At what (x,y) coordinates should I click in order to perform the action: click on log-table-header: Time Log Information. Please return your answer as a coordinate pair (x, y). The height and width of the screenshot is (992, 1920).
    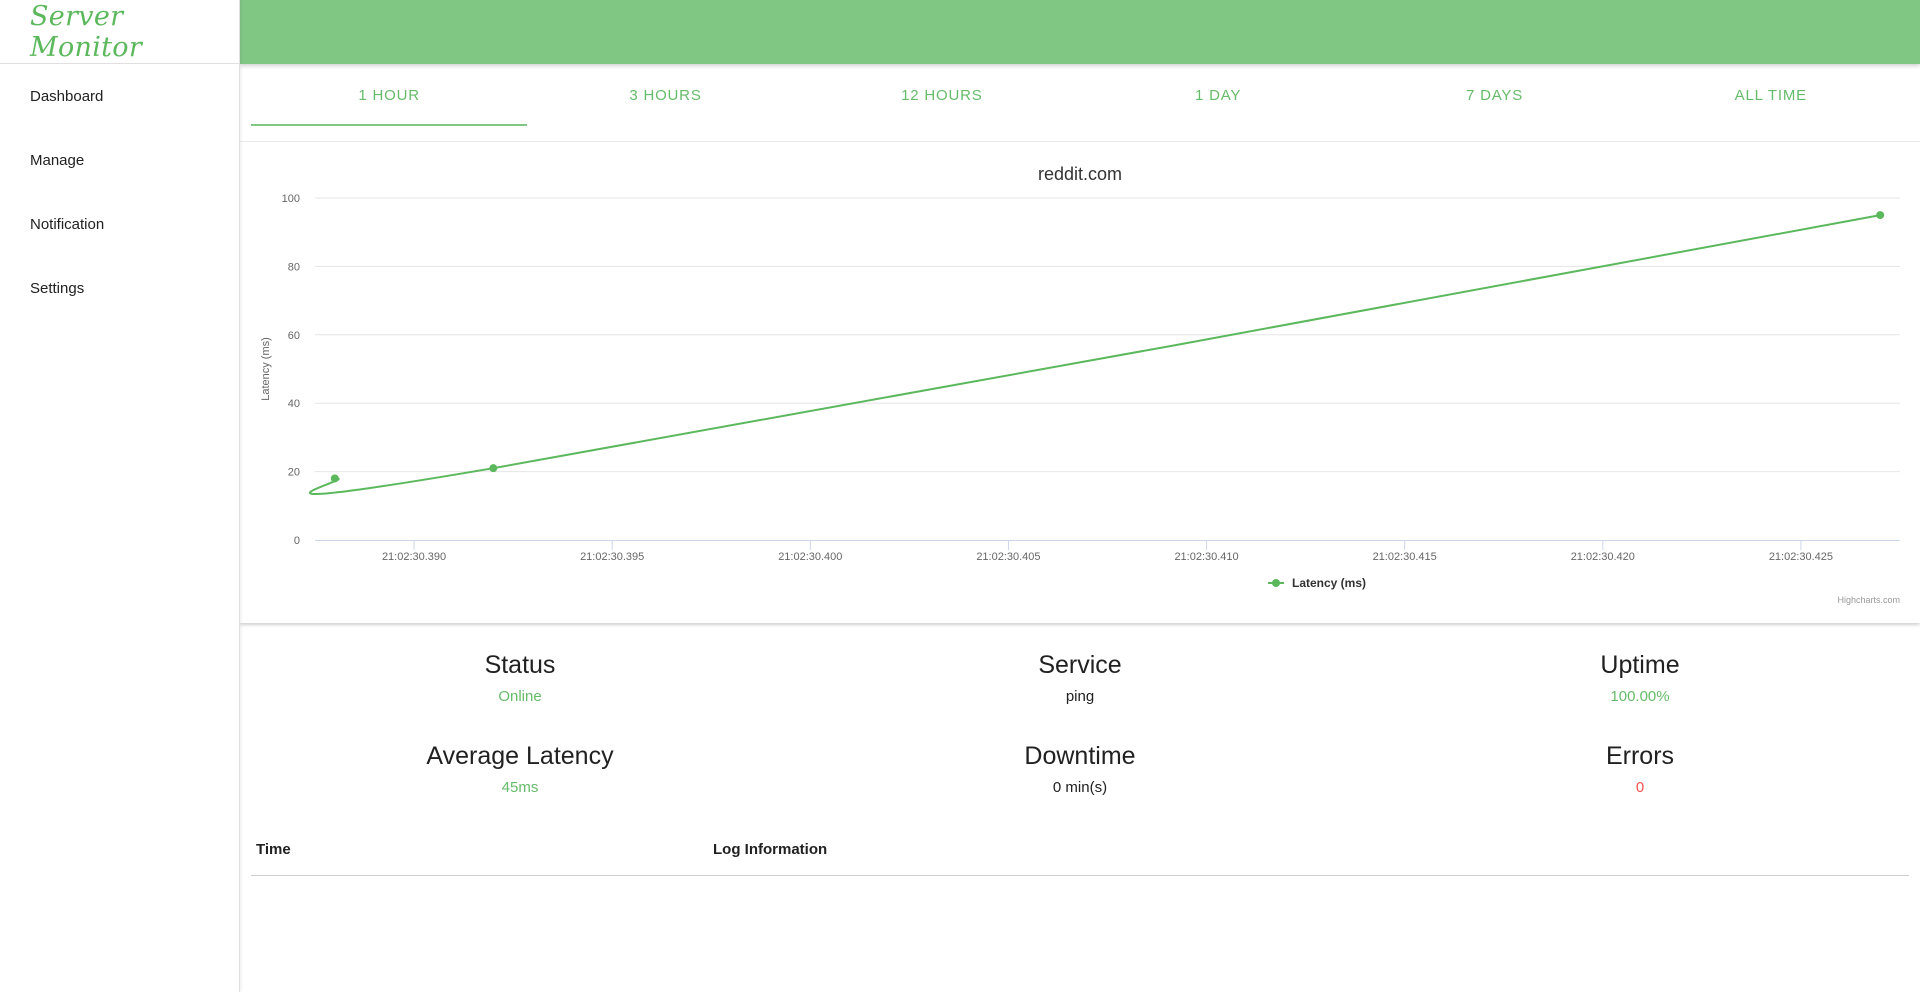
    Looking at the image, I should click on (1080, 854).